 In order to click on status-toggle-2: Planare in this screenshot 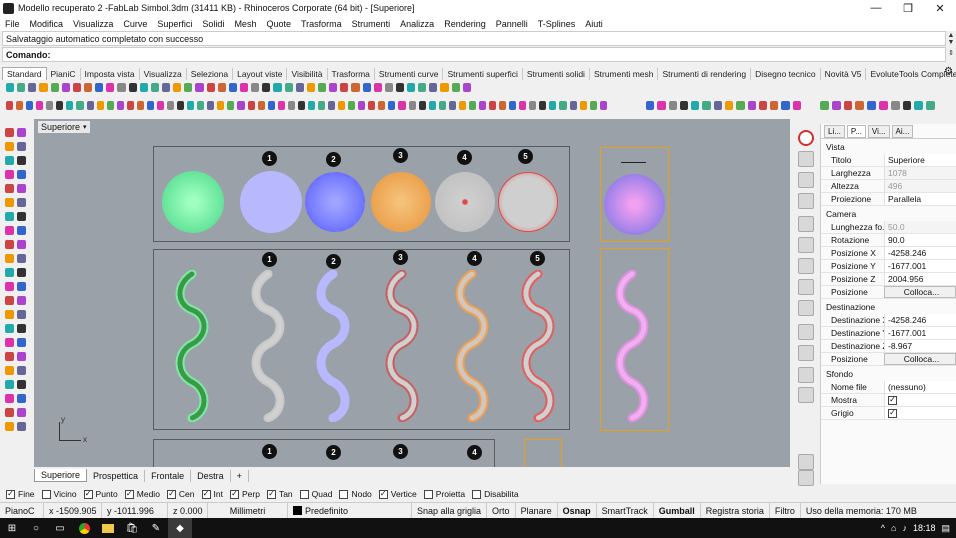, I will do `click(537, 510)`.